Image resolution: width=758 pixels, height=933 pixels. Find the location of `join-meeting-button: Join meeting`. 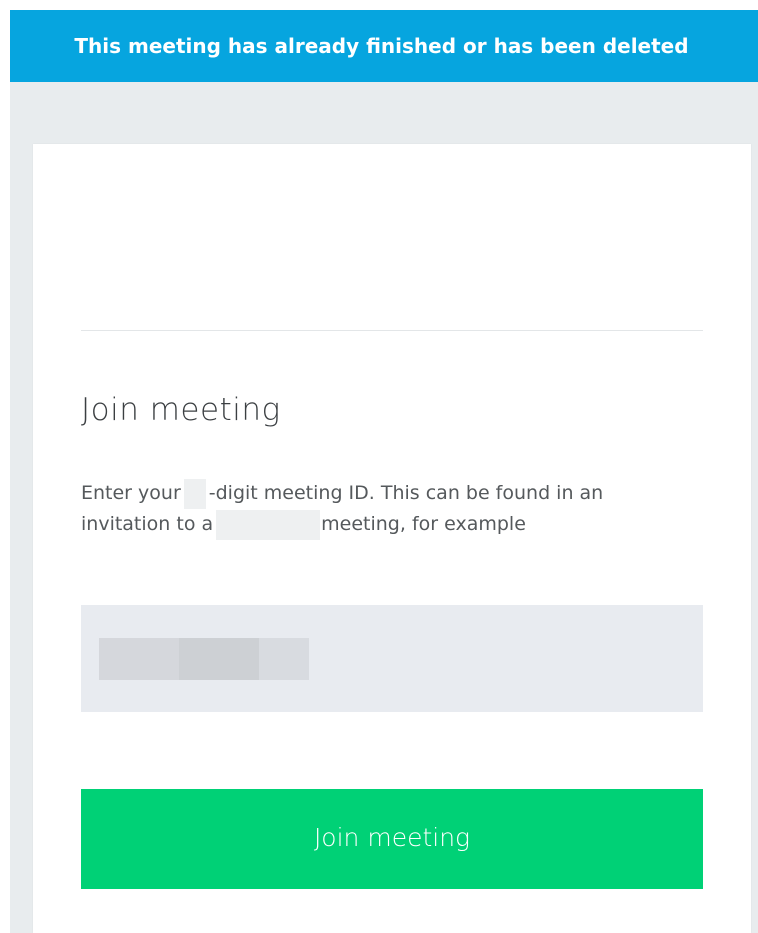

join-meeting-button: Join meeting is located at coordinates (392, 839).